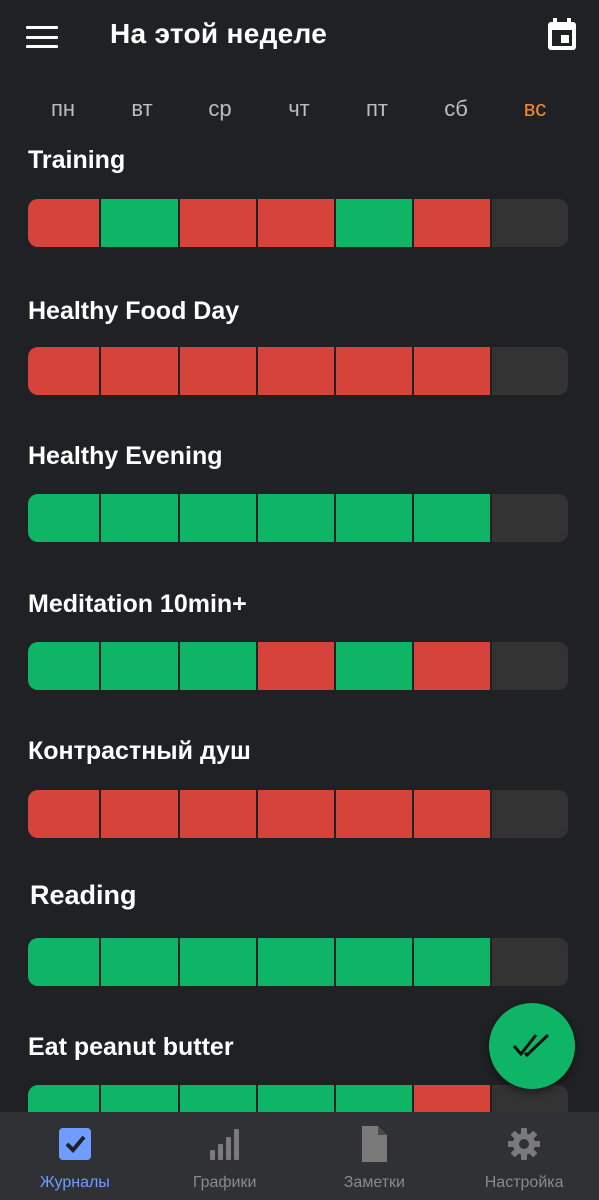  What do you see at coordinates (524, 1144) in the screenshot?
I see `gear-icon` at bounding box center [524, 1144].